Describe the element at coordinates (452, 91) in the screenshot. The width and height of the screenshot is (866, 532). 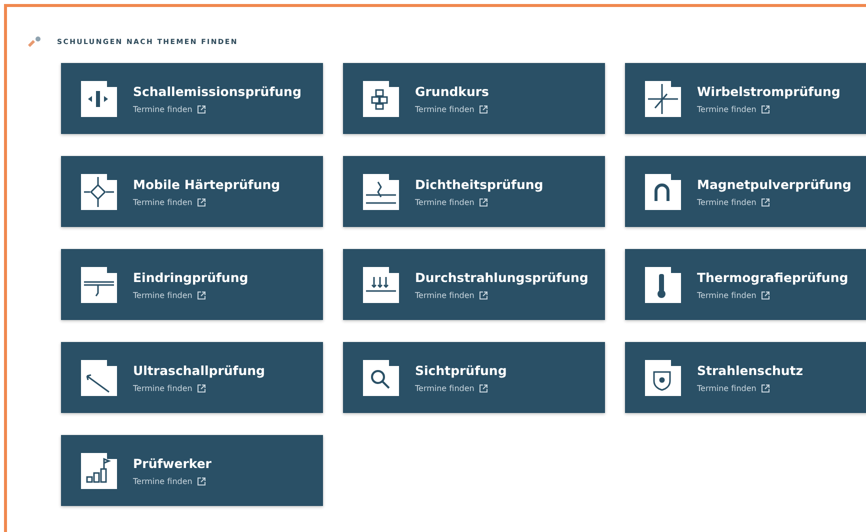
I see `course-title: Grundkurs` at that location.